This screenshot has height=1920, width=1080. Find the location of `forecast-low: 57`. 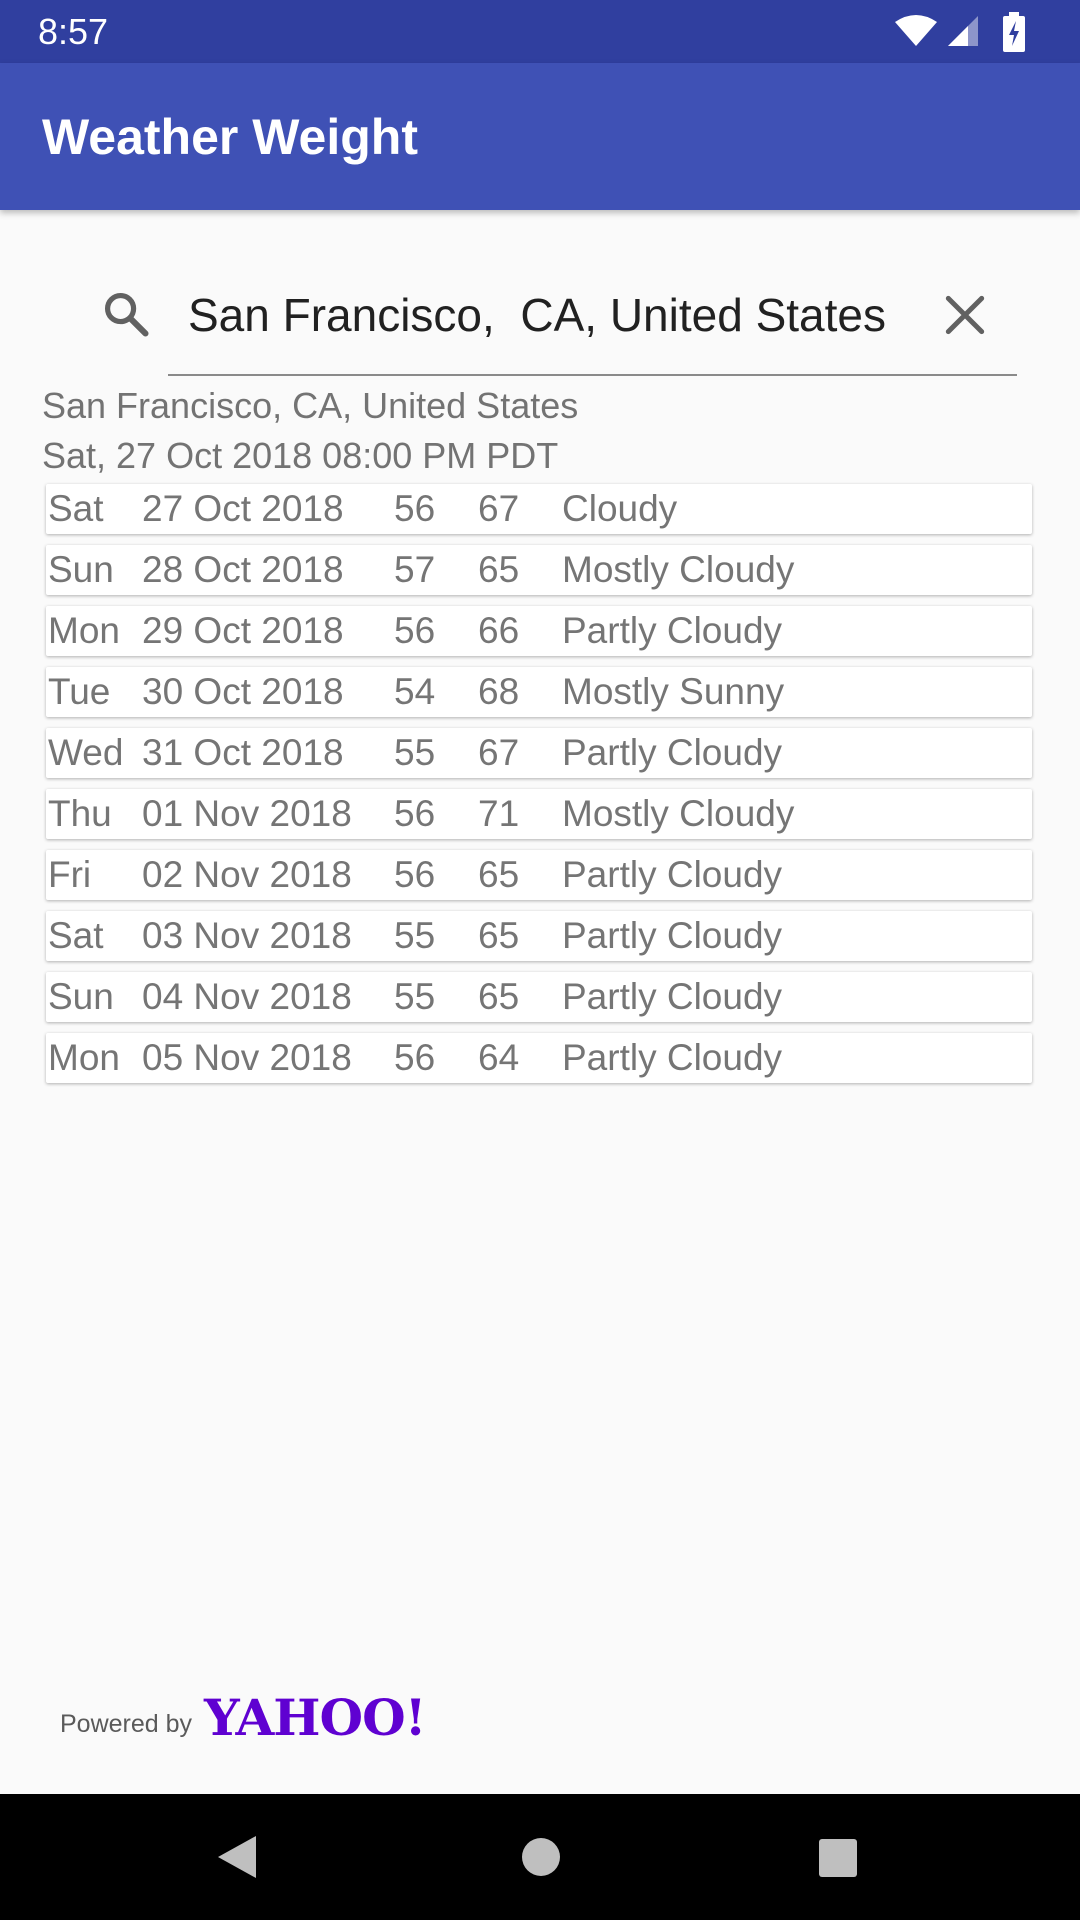

forecast-low: 57 is located at coordinates (415, 569).